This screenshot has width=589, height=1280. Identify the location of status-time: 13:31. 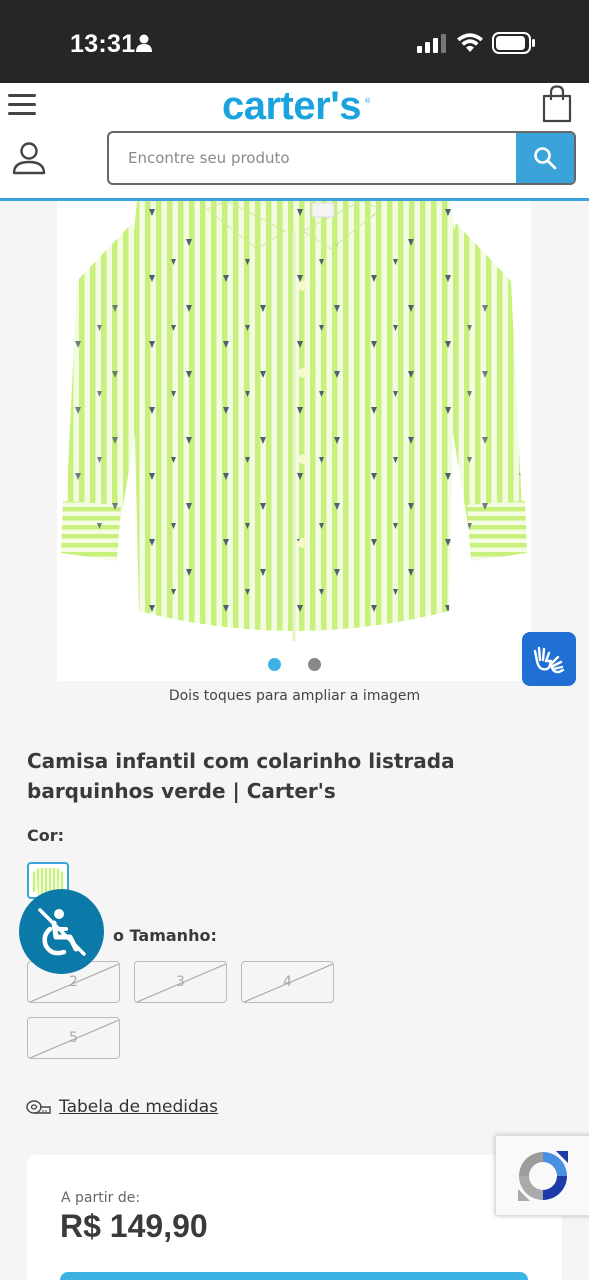
(103, 44).